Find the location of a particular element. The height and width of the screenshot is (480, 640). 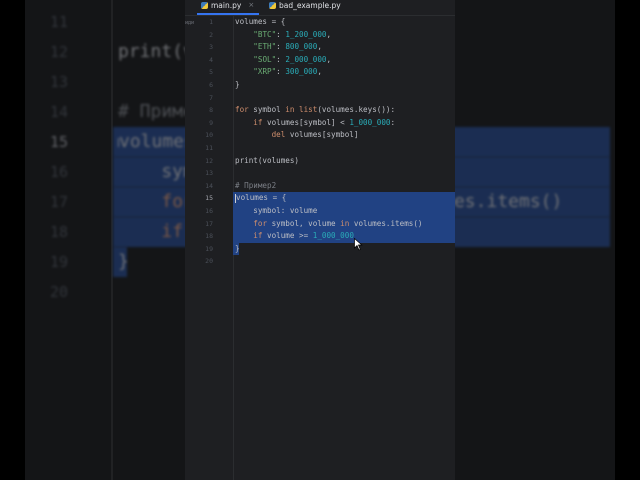

code-token: 1_200_000 is located at coordinates (306, 34).